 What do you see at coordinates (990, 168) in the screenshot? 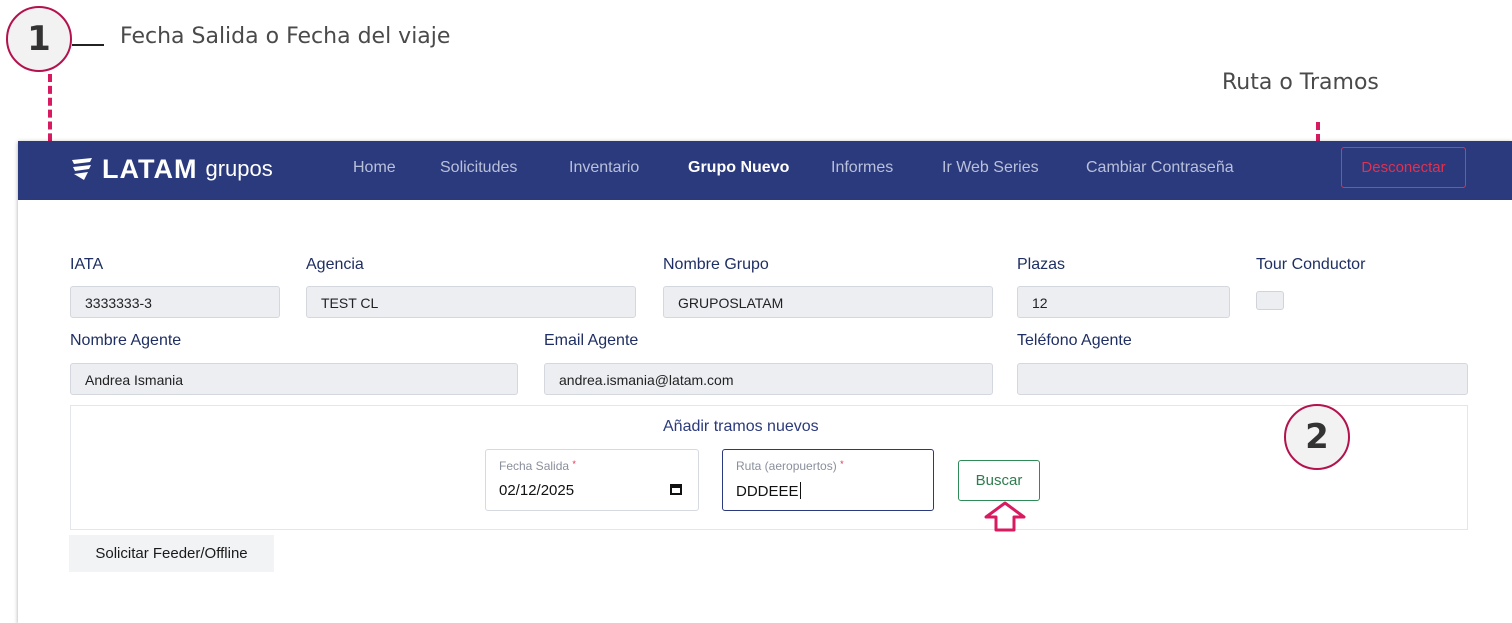
I see `nav-ir-web-series: Ir Web Series` at bounding box center [990, 168].